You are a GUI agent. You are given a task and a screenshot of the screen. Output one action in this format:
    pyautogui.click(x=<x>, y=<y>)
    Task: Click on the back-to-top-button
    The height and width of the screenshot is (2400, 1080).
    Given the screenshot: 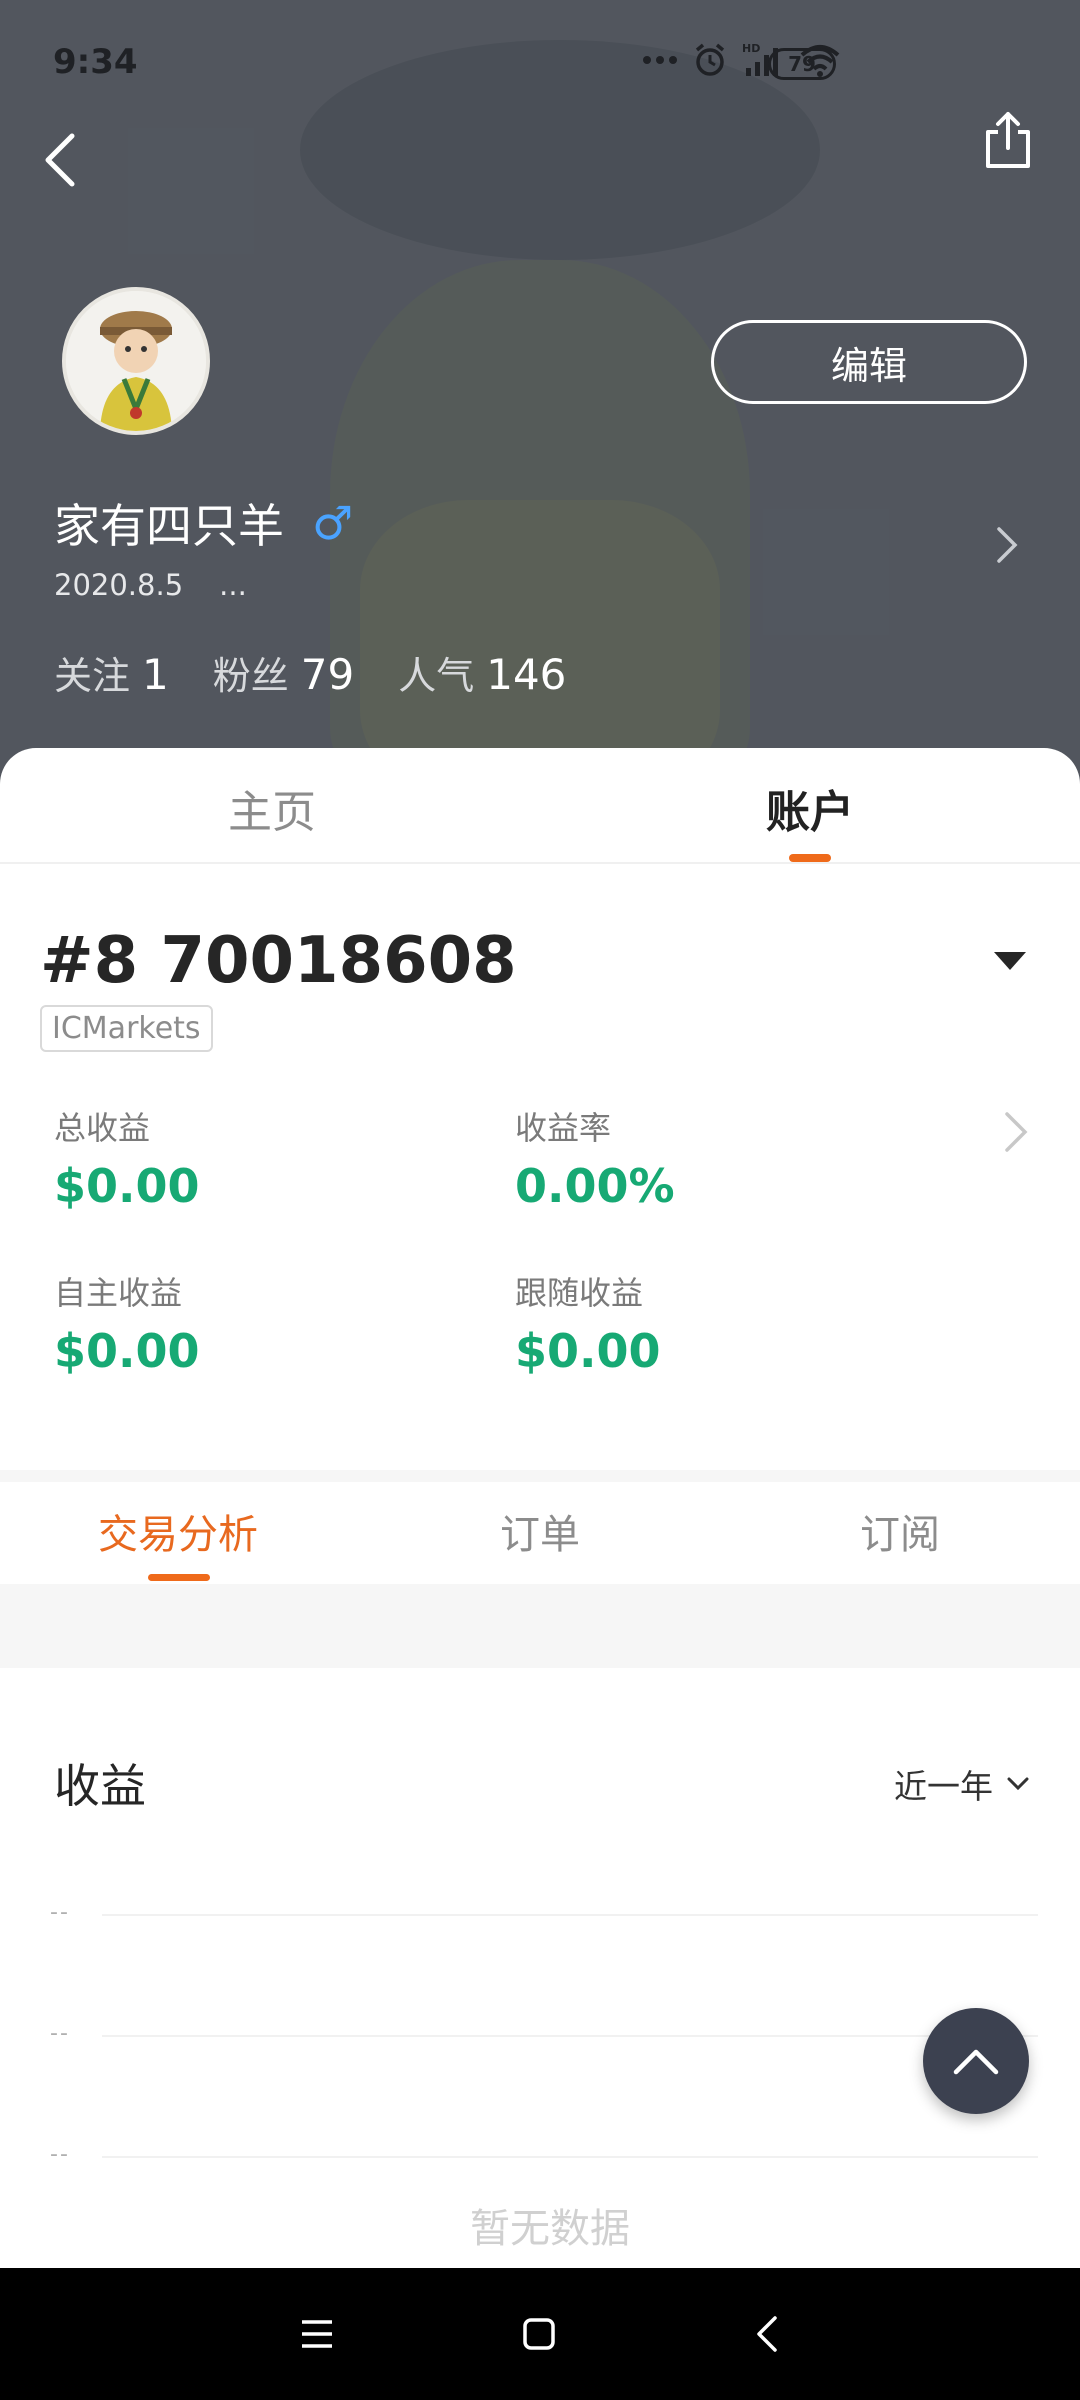 What is the action you would take?
    pyautogui.click(x=976, y=2061)
    